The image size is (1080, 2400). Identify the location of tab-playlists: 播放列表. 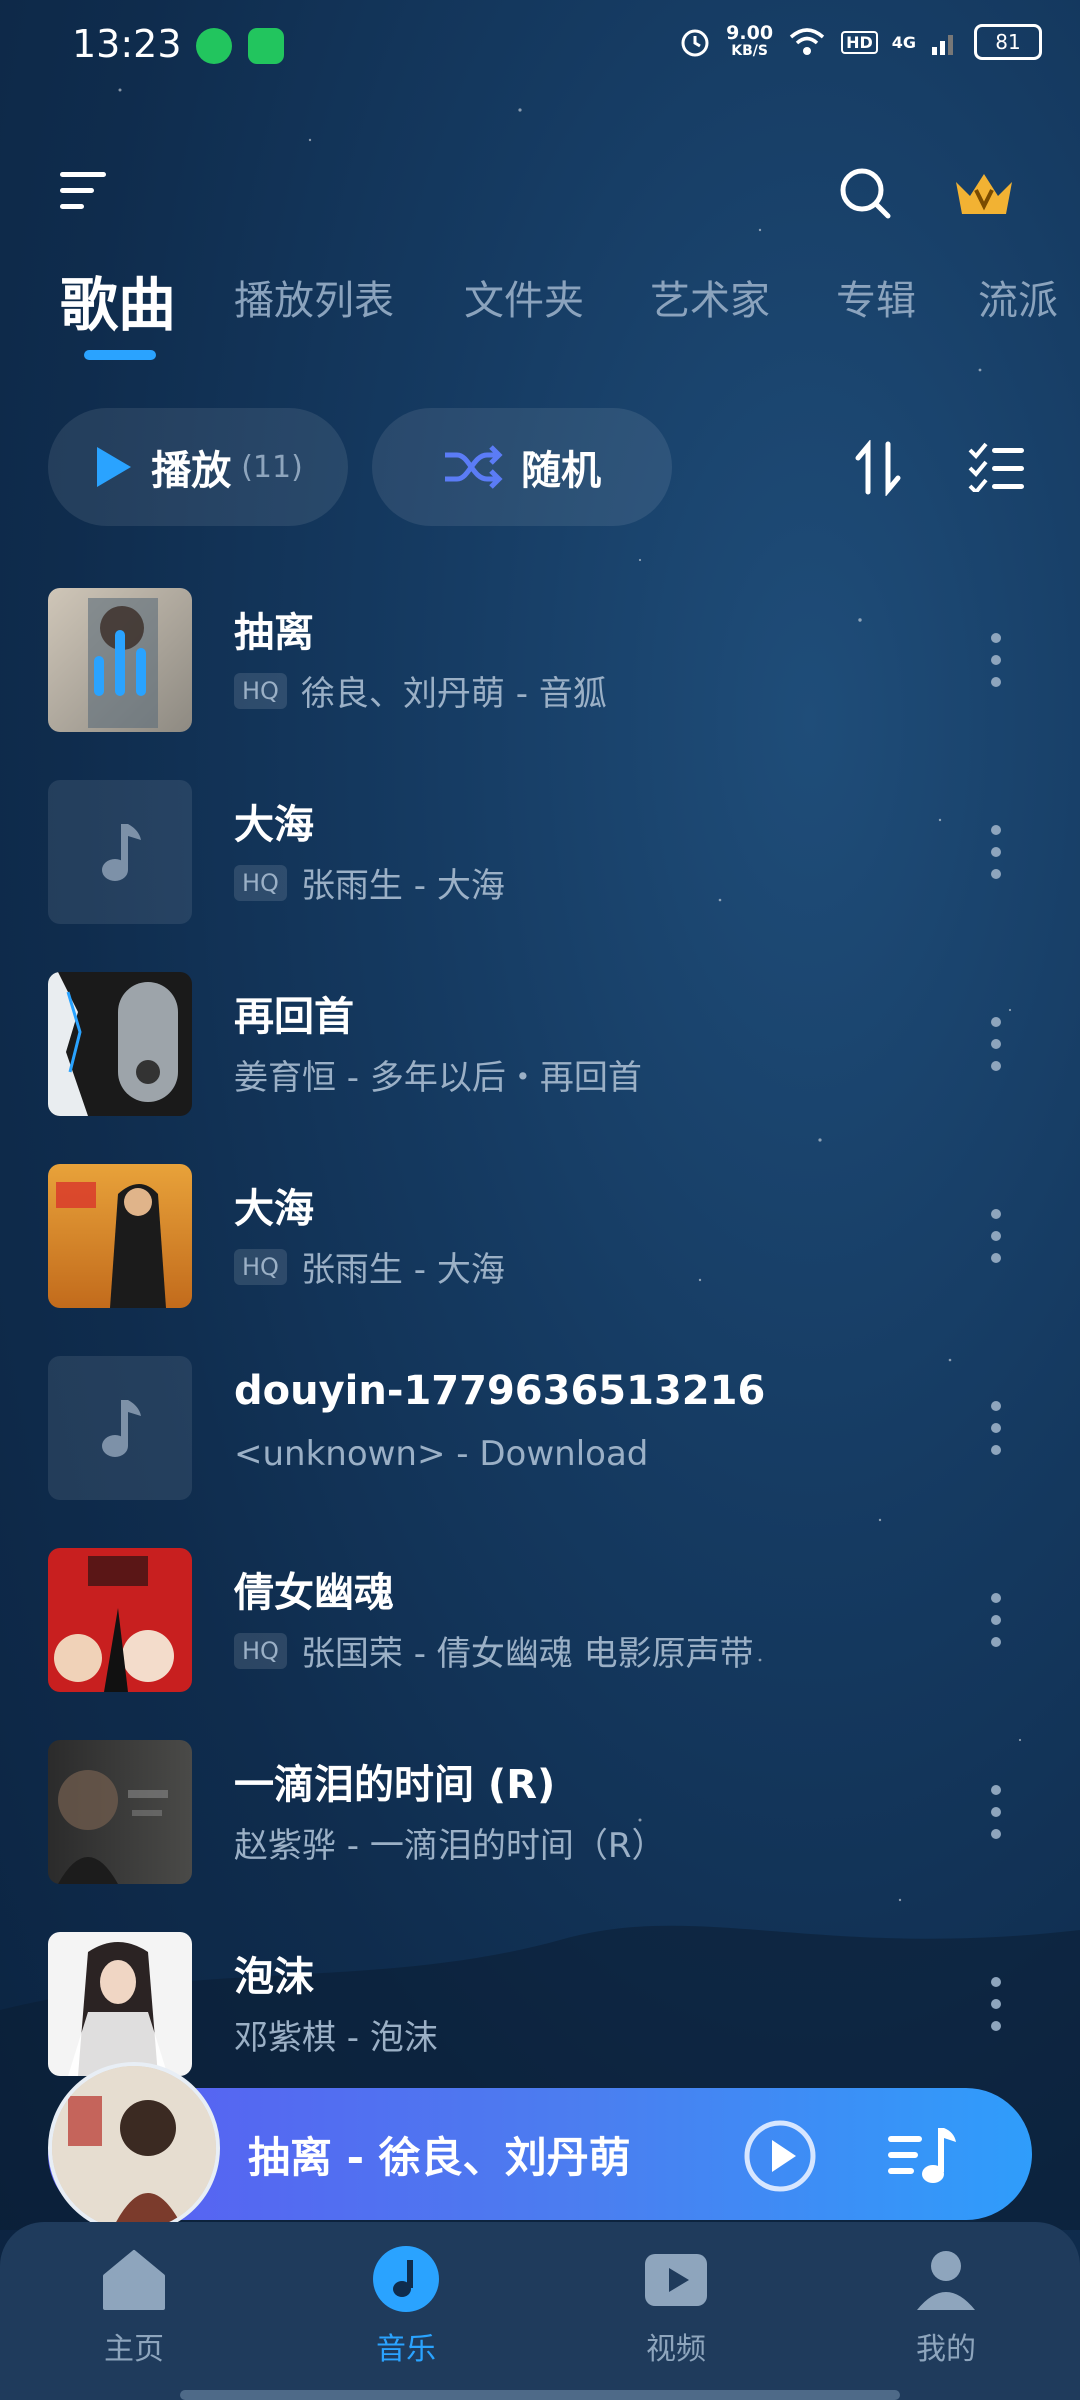
(314, 297).